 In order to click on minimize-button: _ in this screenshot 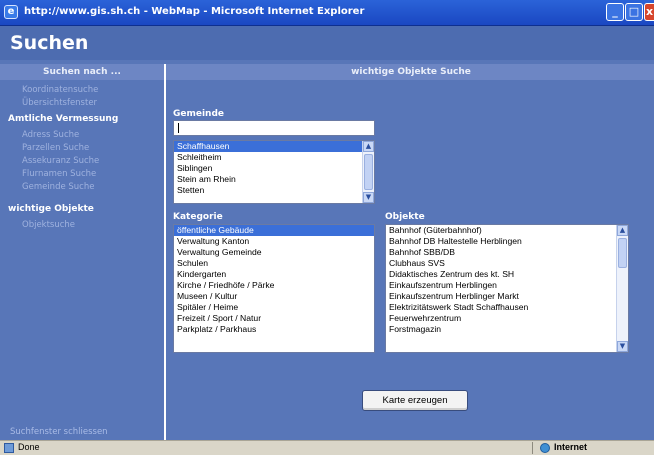, I will do `click(615, 12)`.